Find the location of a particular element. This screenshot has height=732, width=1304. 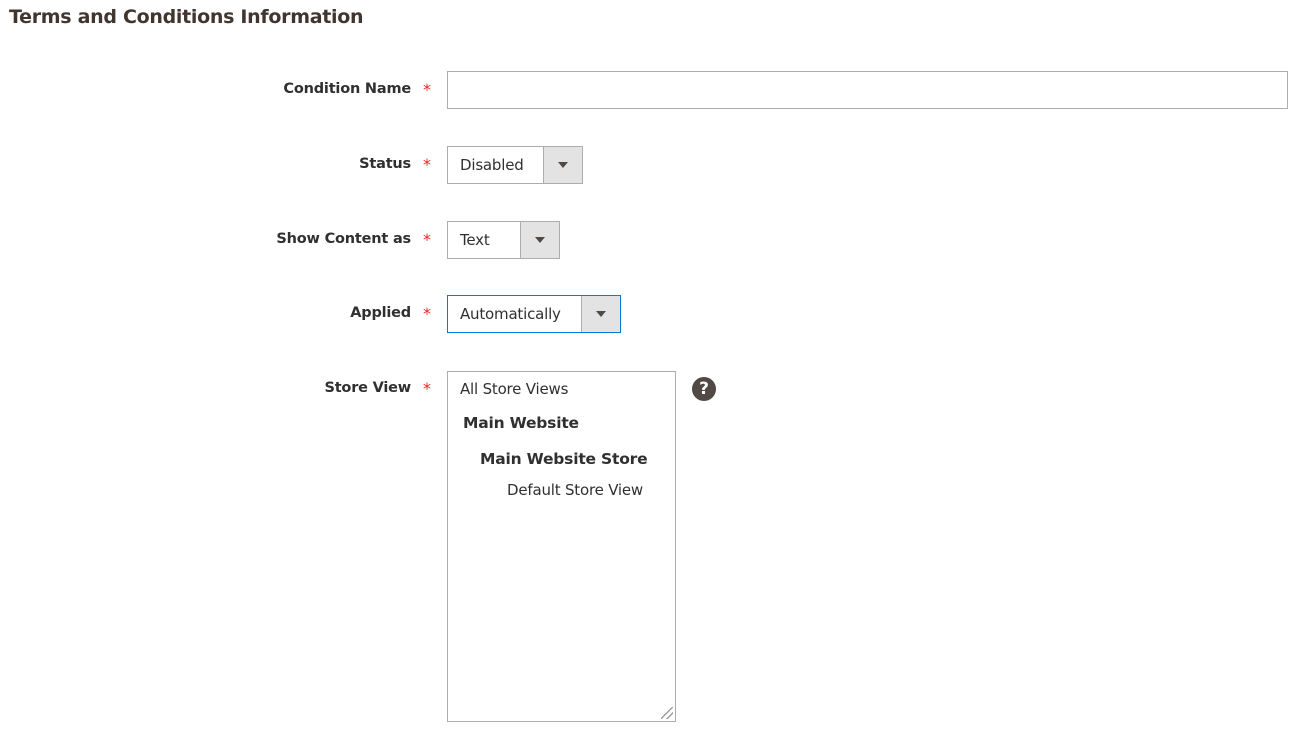

condition-name-input is located at coordinates (867, 90).